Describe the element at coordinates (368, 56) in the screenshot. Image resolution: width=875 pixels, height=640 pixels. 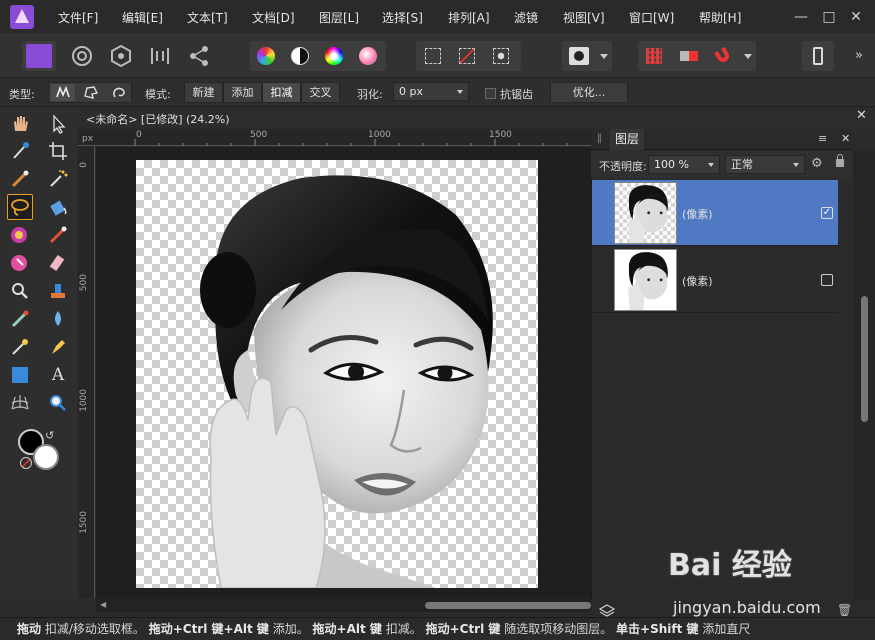
I see `white-balance-icon` at that location.